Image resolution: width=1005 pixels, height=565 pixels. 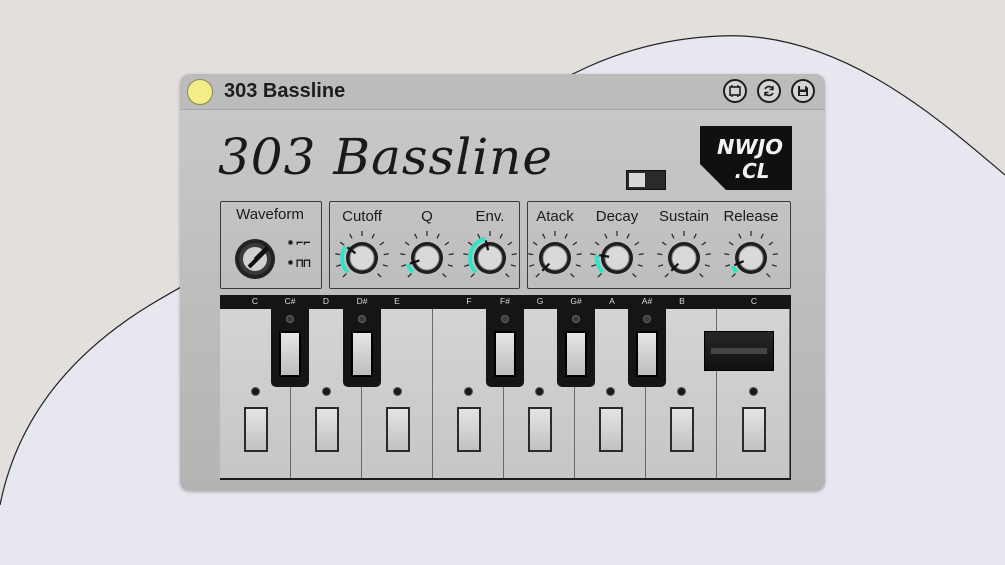 I want to click on refresh-icon, so click(x=769, y=91).